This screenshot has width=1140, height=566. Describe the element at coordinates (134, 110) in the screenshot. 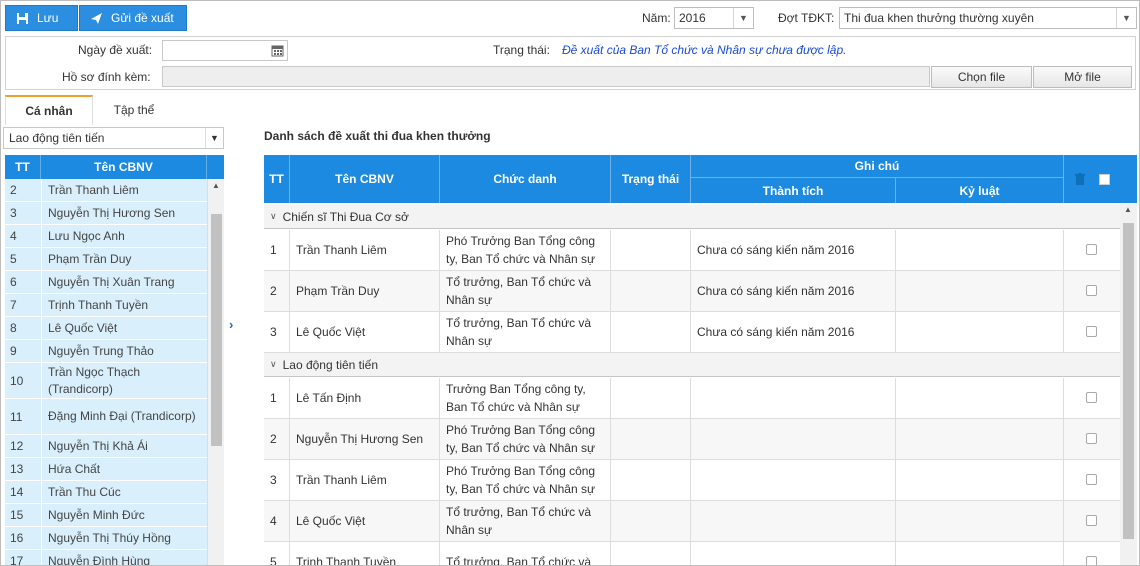

I see `tab-collective: Tập thể` at that location.